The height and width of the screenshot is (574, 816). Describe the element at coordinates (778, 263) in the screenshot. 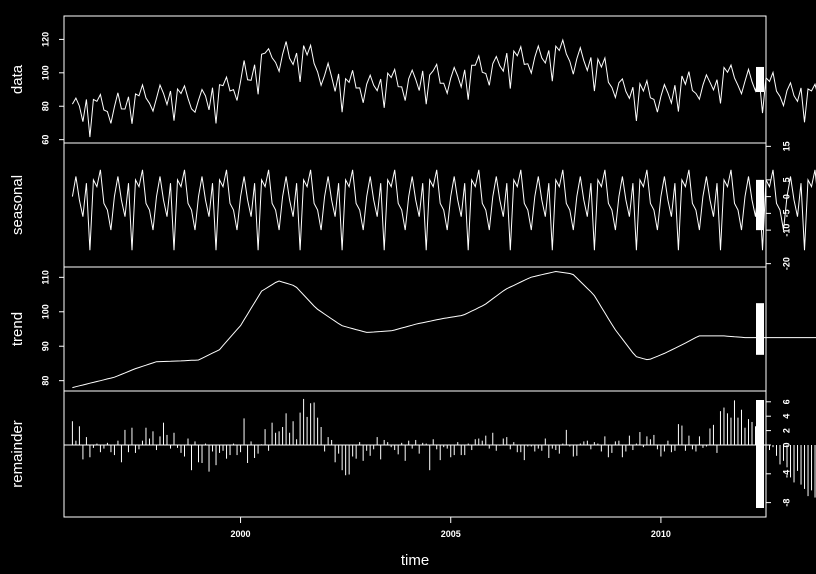

I see `y-tick-seasonal: -20` at that location.